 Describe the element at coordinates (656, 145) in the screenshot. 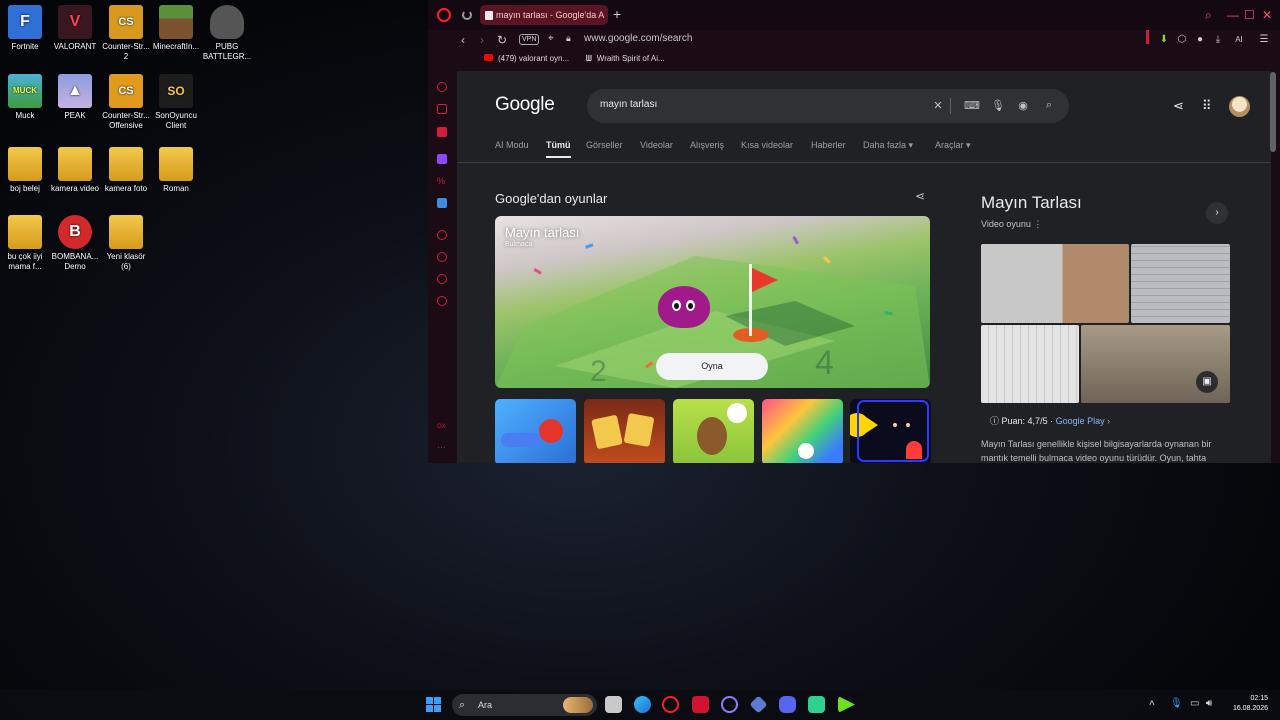

I see `tab-videos: Videolar` at that location.